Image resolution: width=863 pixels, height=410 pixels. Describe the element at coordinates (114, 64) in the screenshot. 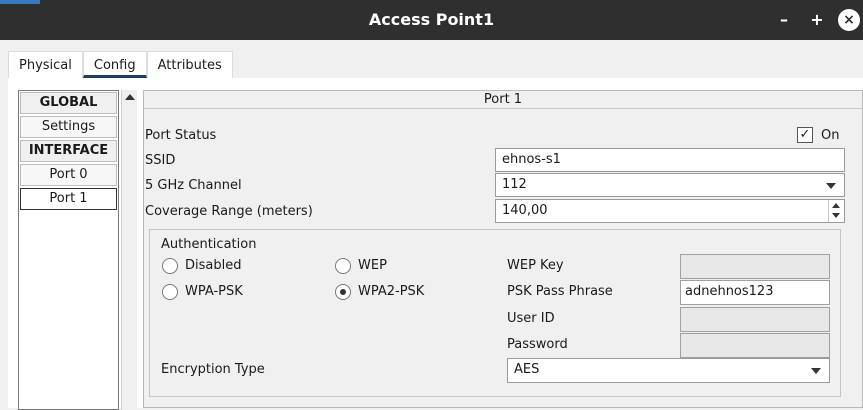

I see `tab-config: Config` at that location.